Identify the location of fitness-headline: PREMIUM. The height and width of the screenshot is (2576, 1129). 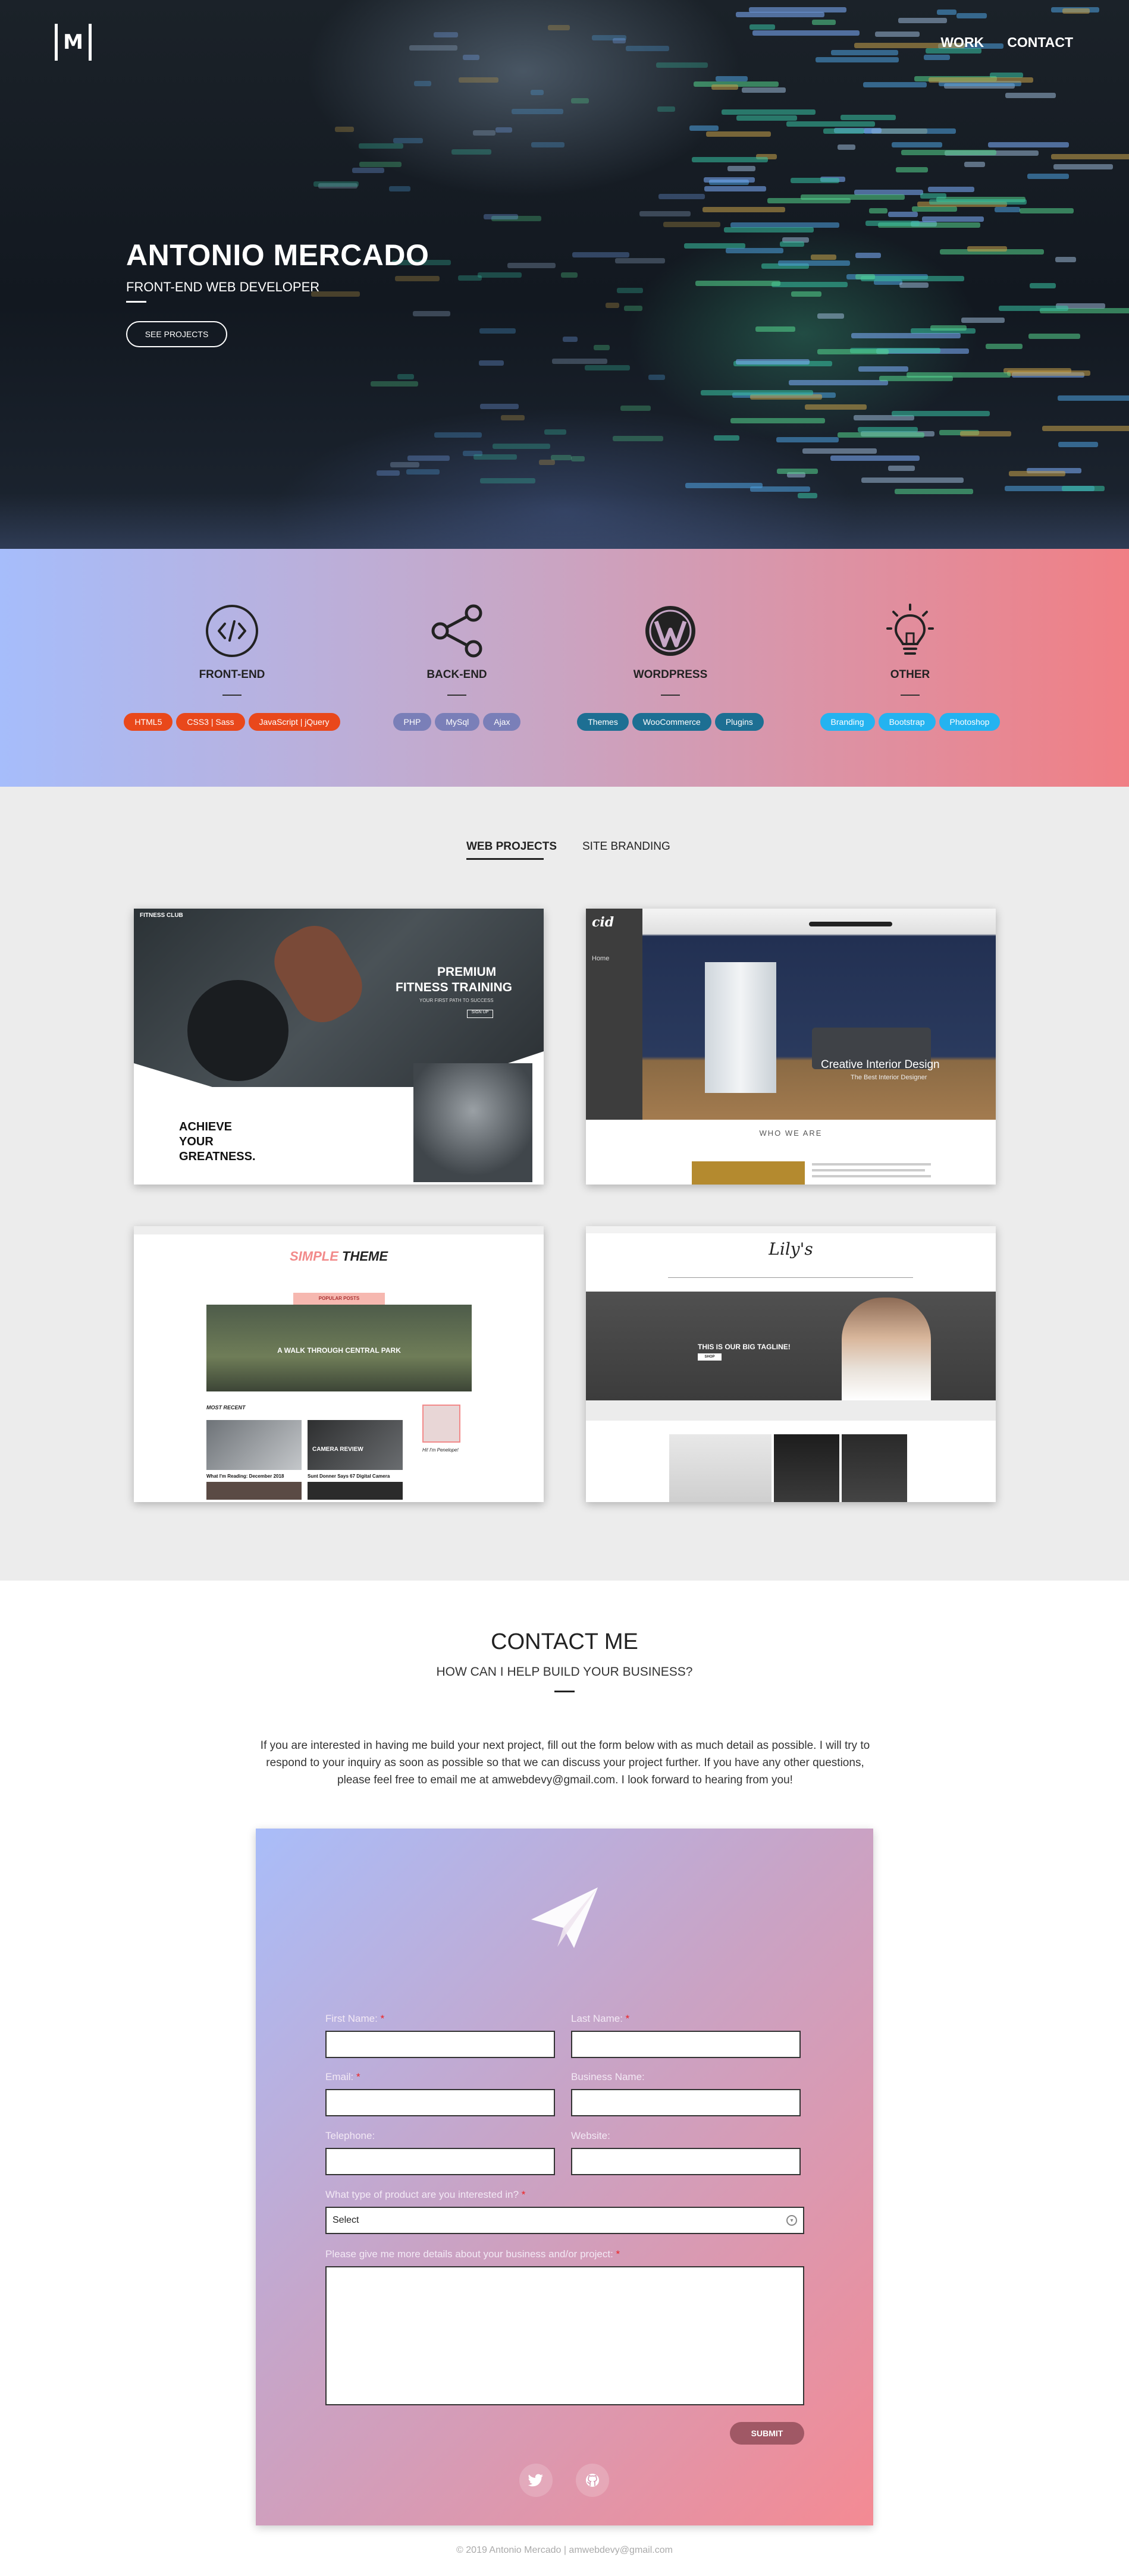
(467, 972).